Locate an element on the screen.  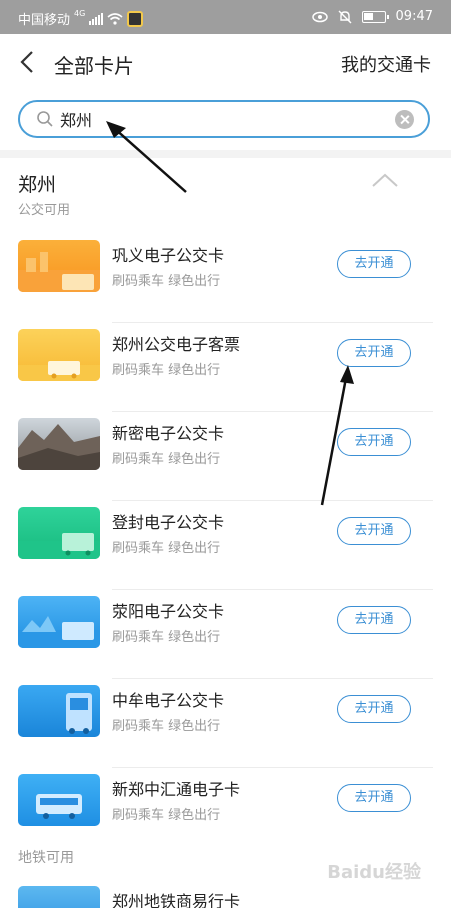
card-row-metro: 郑州地铁商易行卡 is located at coordinates (225, 894).